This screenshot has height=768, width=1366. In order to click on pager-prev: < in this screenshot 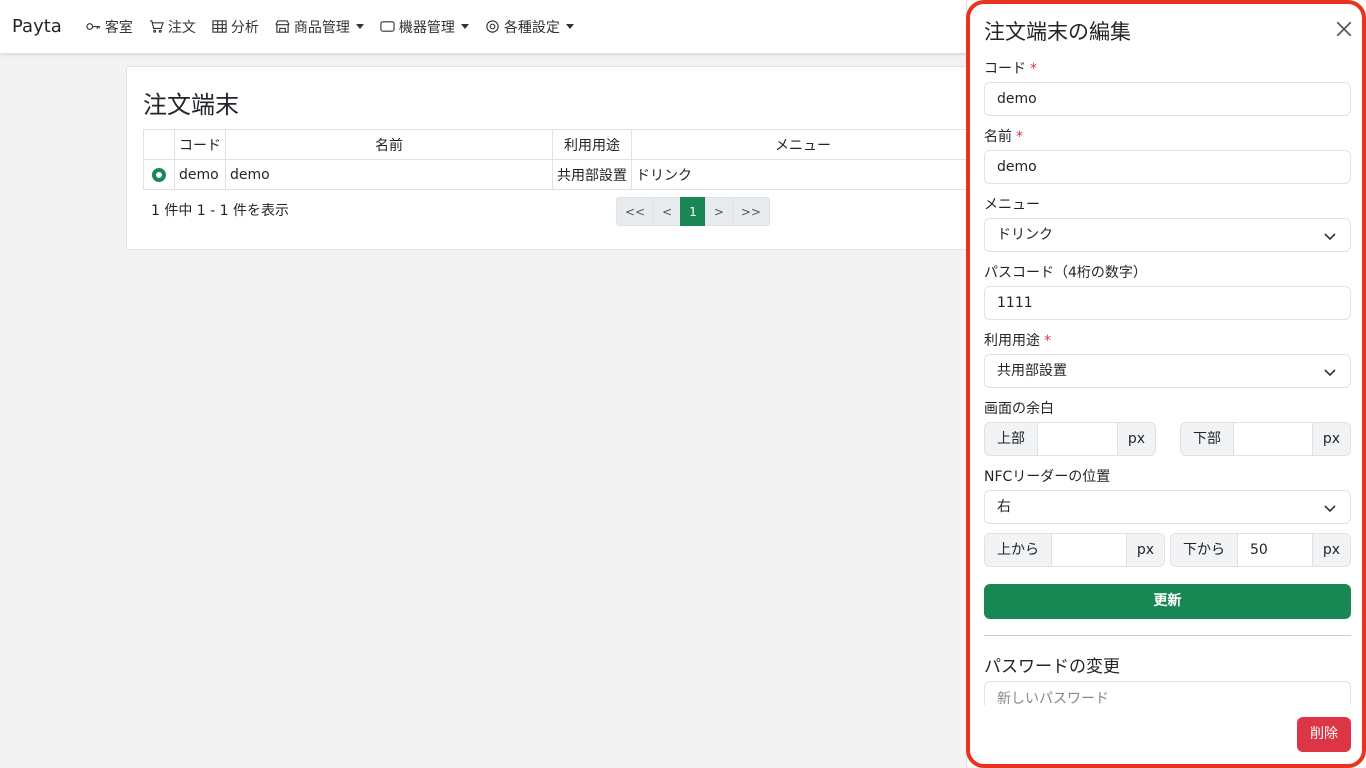, I will do `click(667, 211)`.